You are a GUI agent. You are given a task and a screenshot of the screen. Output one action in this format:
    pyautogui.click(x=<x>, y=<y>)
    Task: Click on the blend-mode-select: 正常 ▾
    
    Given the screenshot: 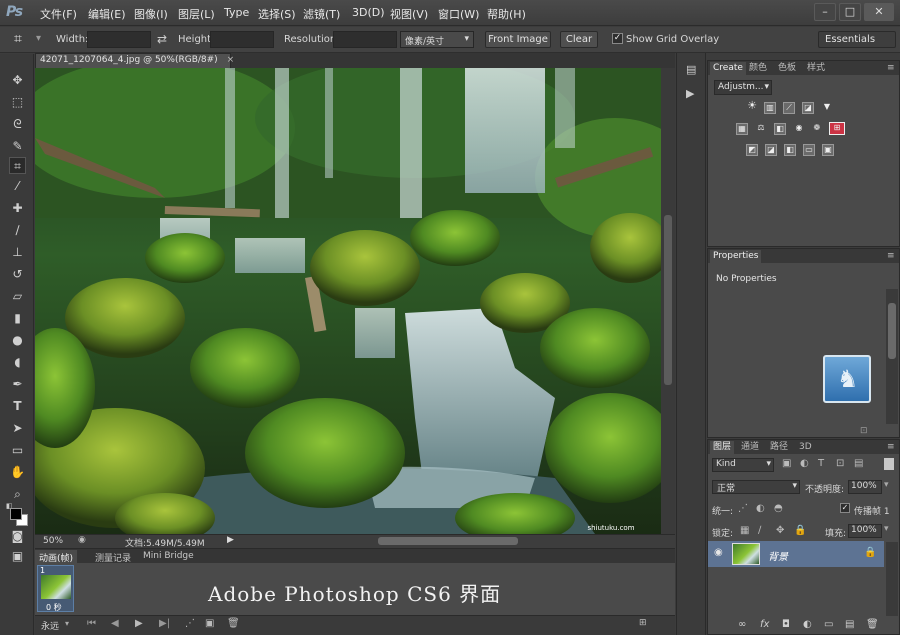 What is the action you would take?
    pyautogui.click(x=756, y=487)
    